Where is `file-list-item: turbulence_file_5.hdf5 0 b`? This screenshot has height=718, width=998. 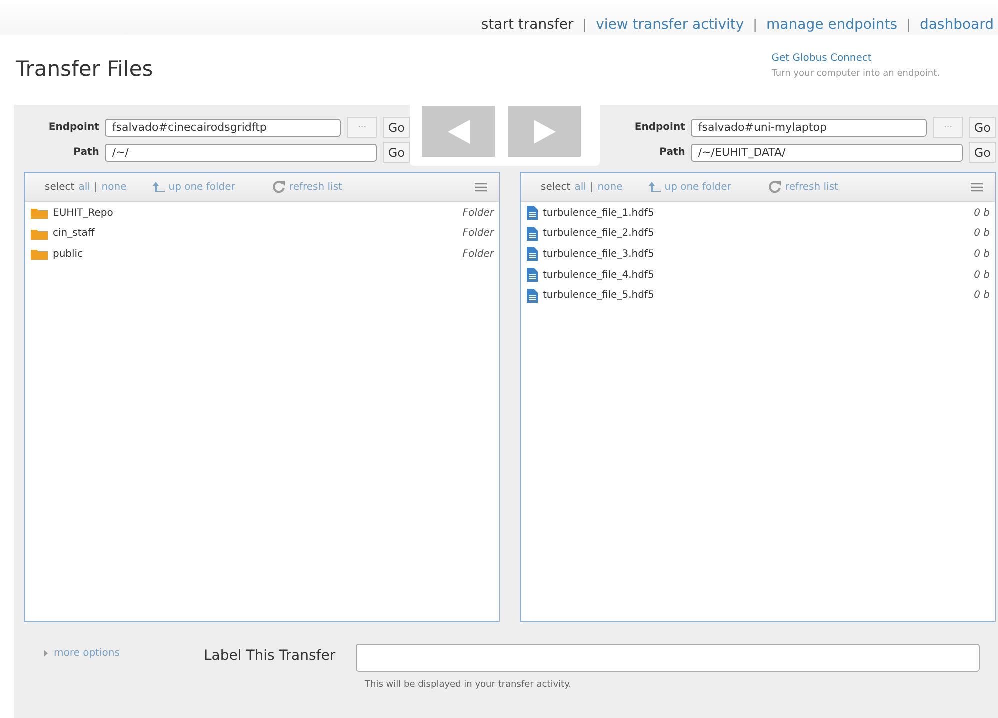
file-list-item: turbulence_file_5.hdf5 0 b is located at coordinates (758, 295).